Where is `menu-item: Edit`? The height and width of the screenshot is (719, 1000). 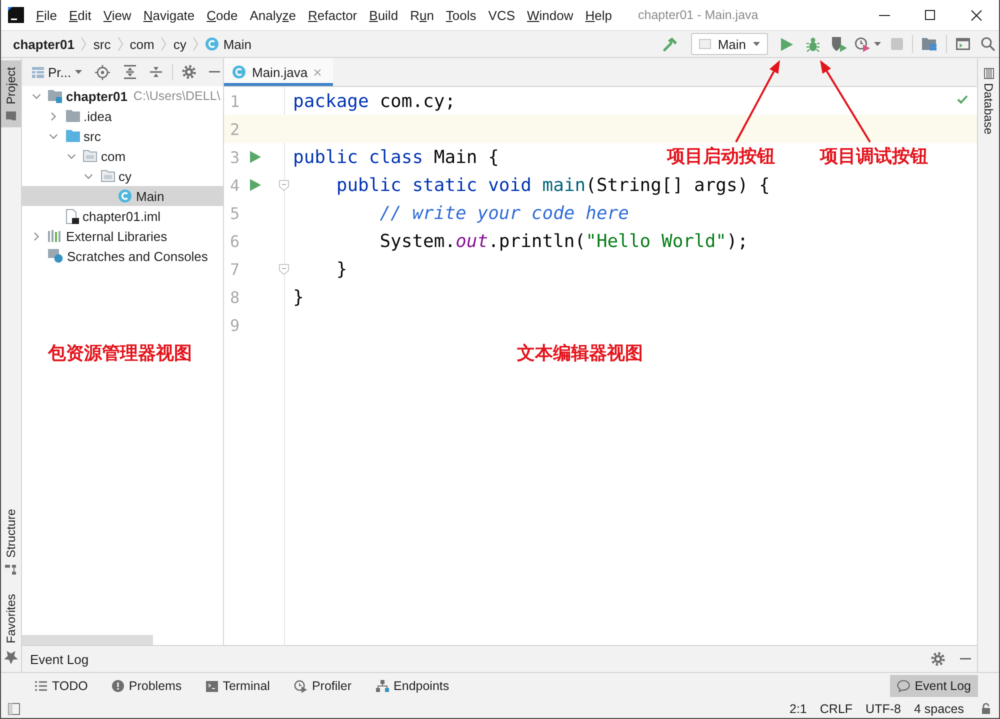
menu-item: Edit is located at coordinates (80, 15).